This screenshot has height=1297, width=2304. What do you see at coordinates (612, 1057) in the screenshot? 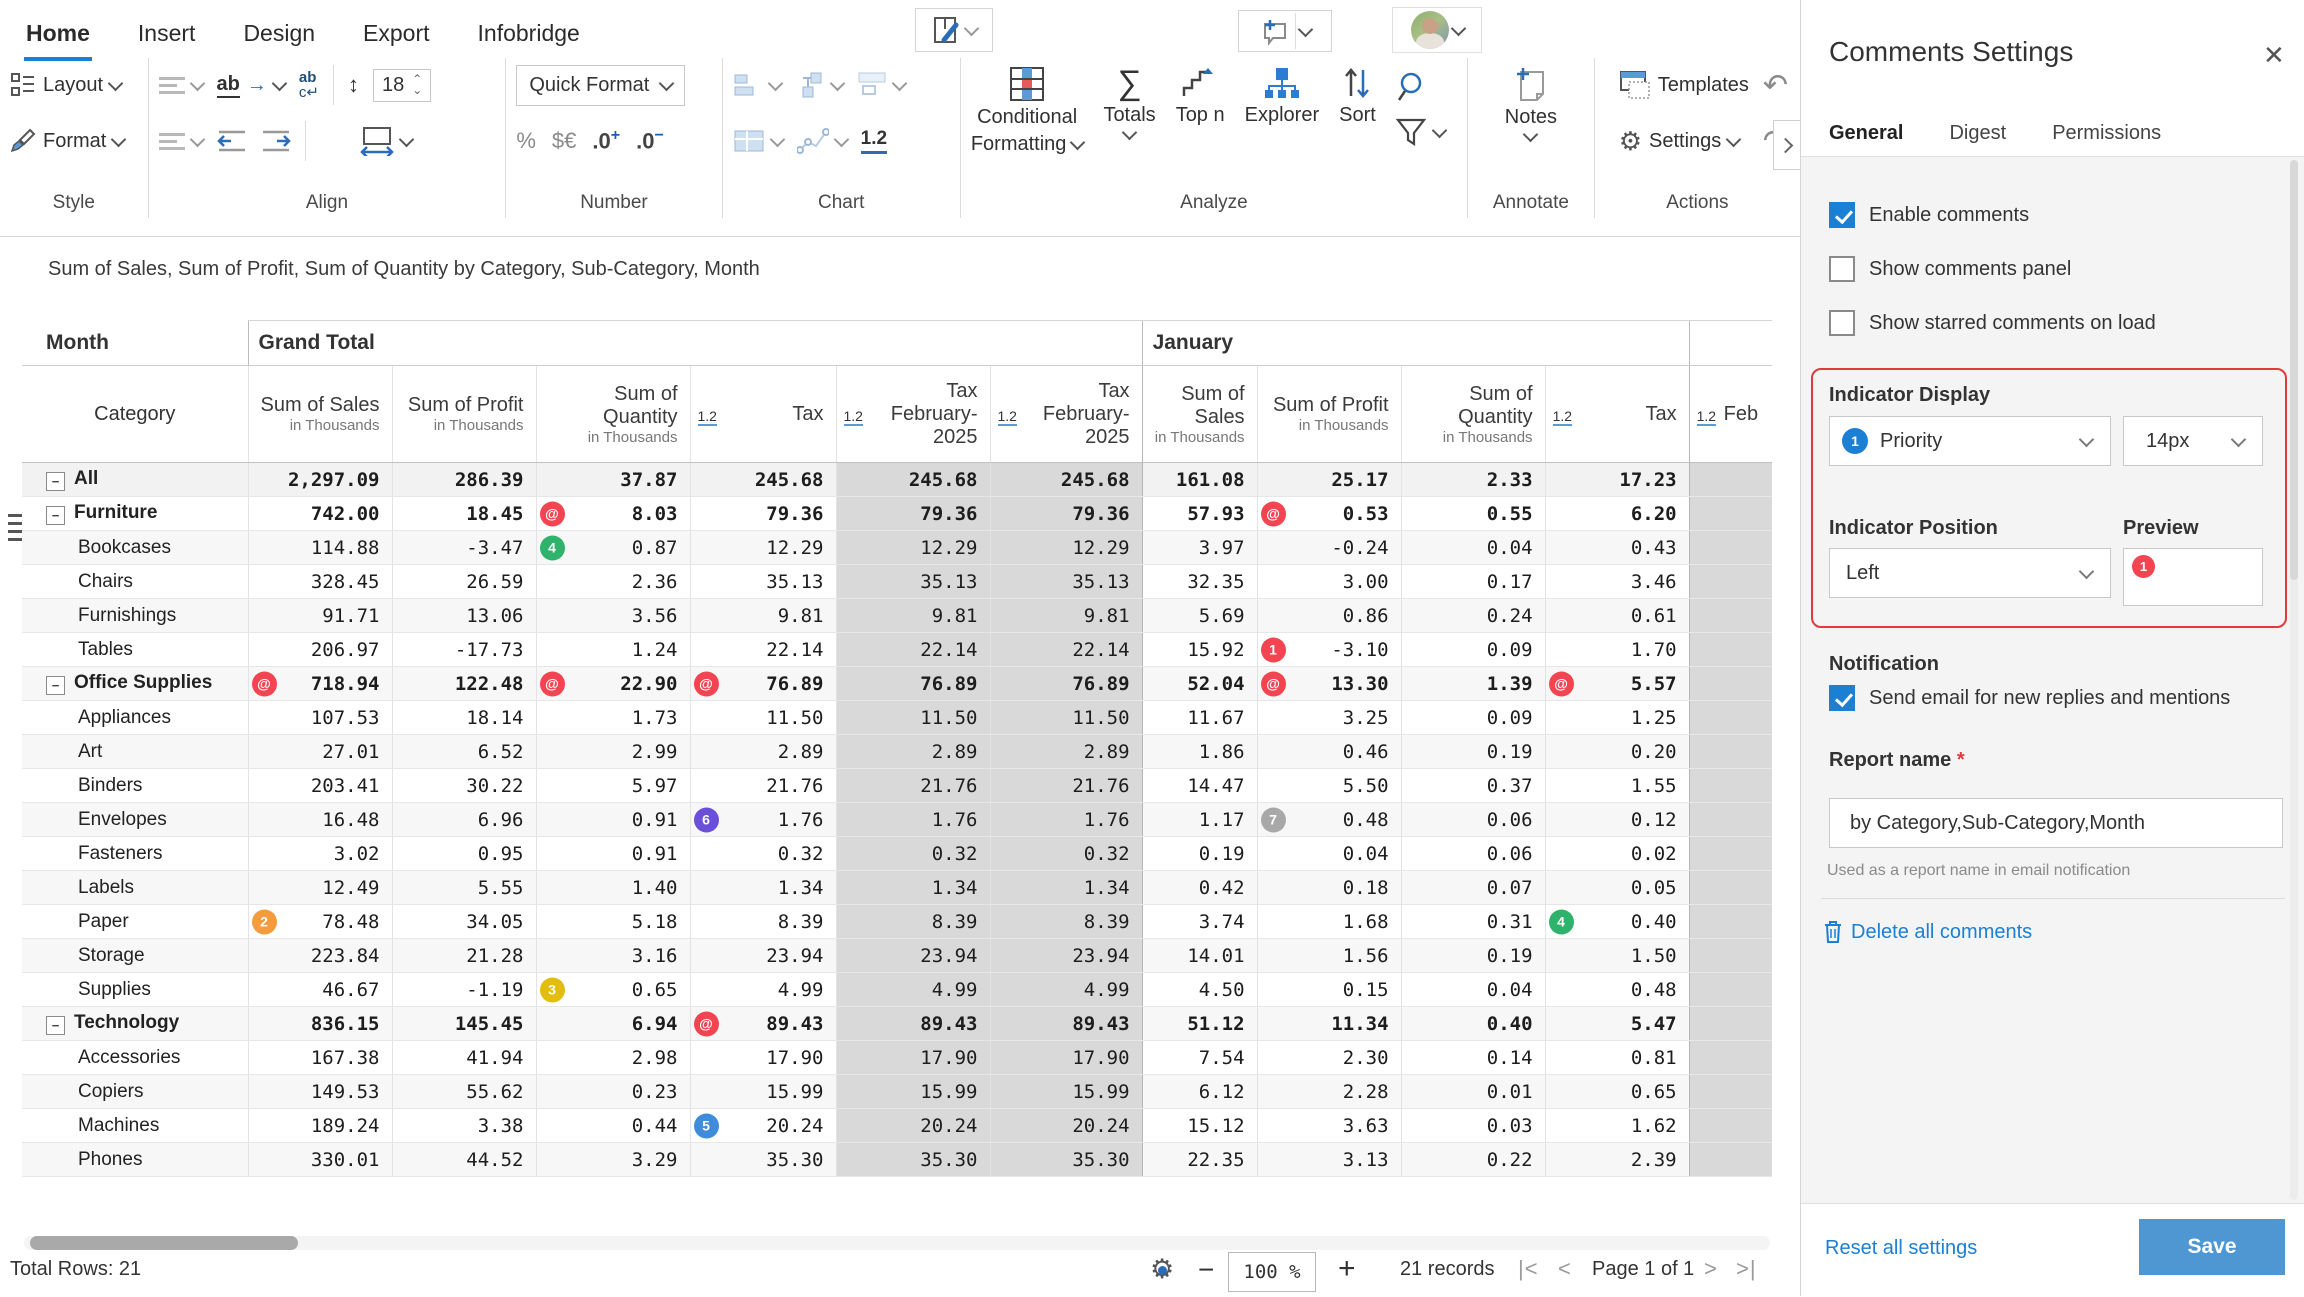
I see `pivot-cell: 2.98` at bounding box center [612, 1057].